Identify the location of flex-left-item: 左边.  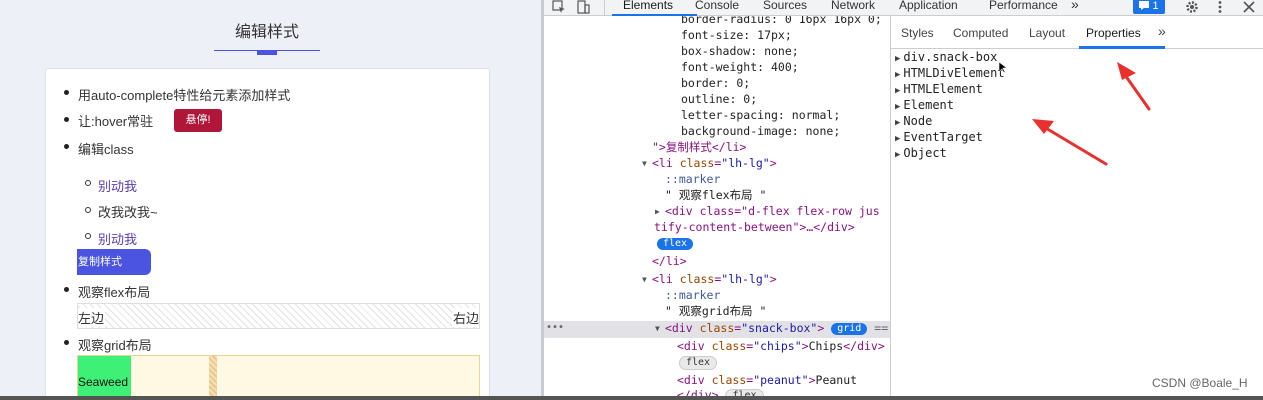
(92, 317).